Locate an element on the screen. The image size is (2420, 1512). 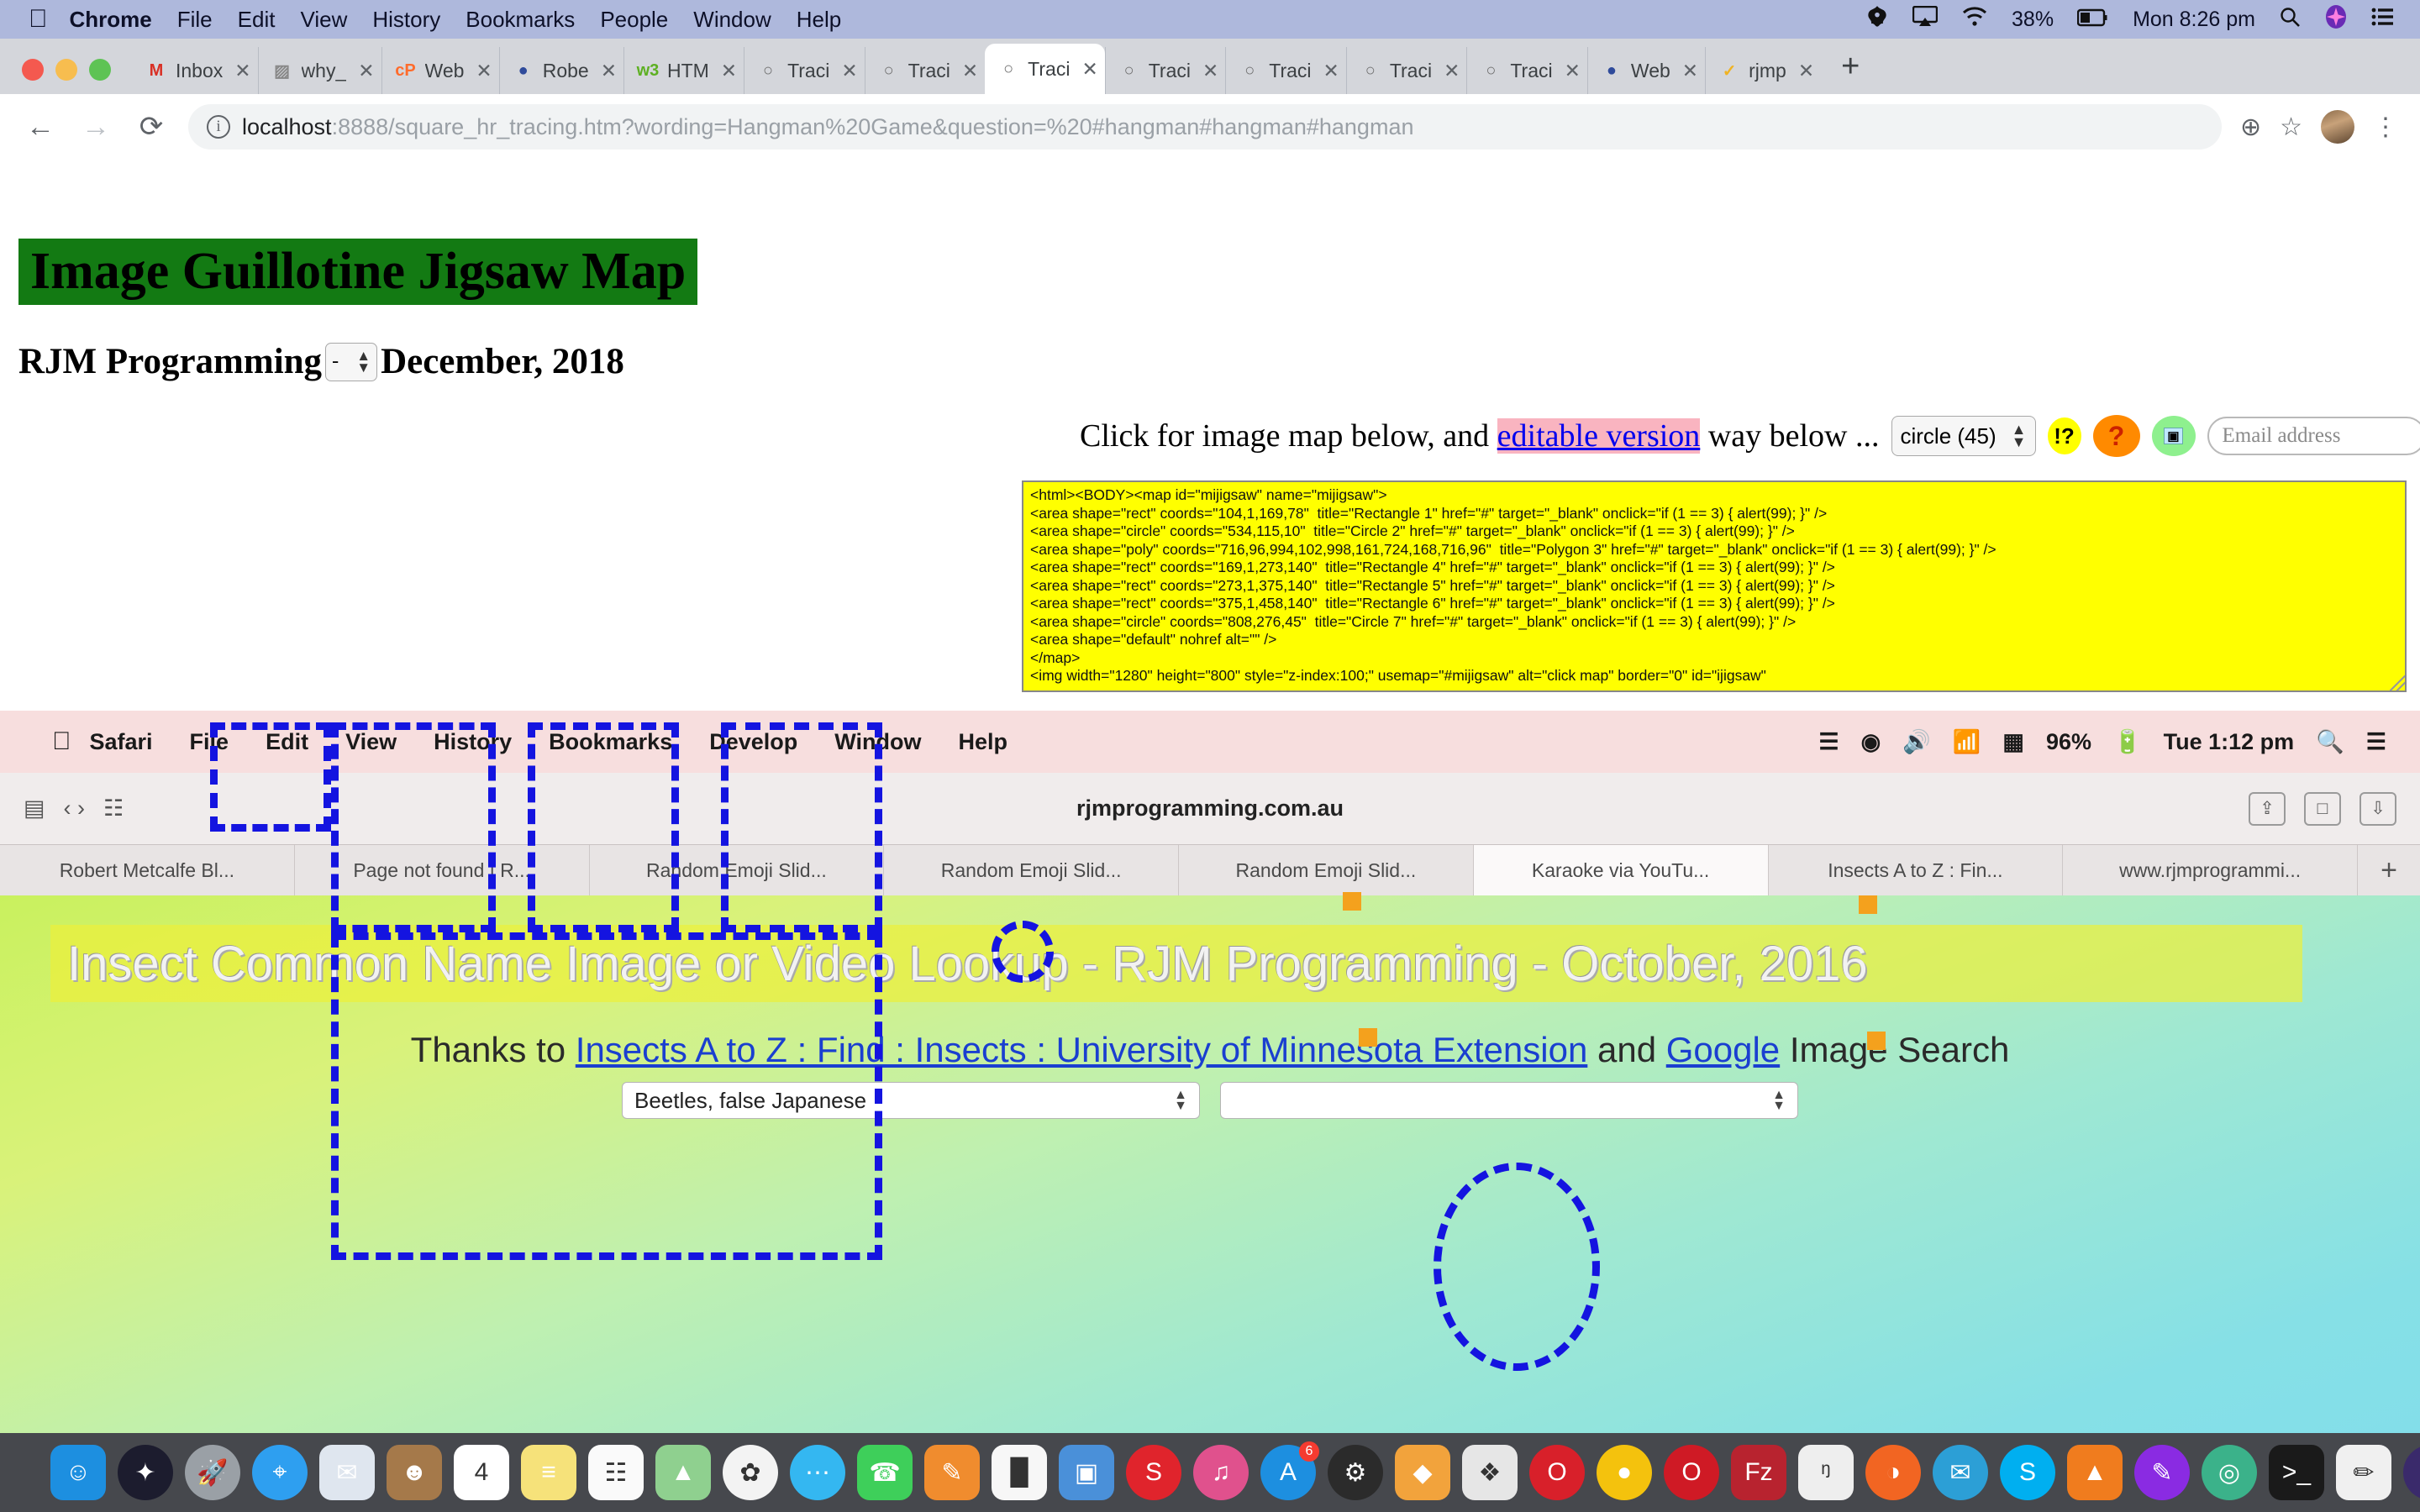
dock-icon-pages: ✎ is located at coordinates (952, 1472).